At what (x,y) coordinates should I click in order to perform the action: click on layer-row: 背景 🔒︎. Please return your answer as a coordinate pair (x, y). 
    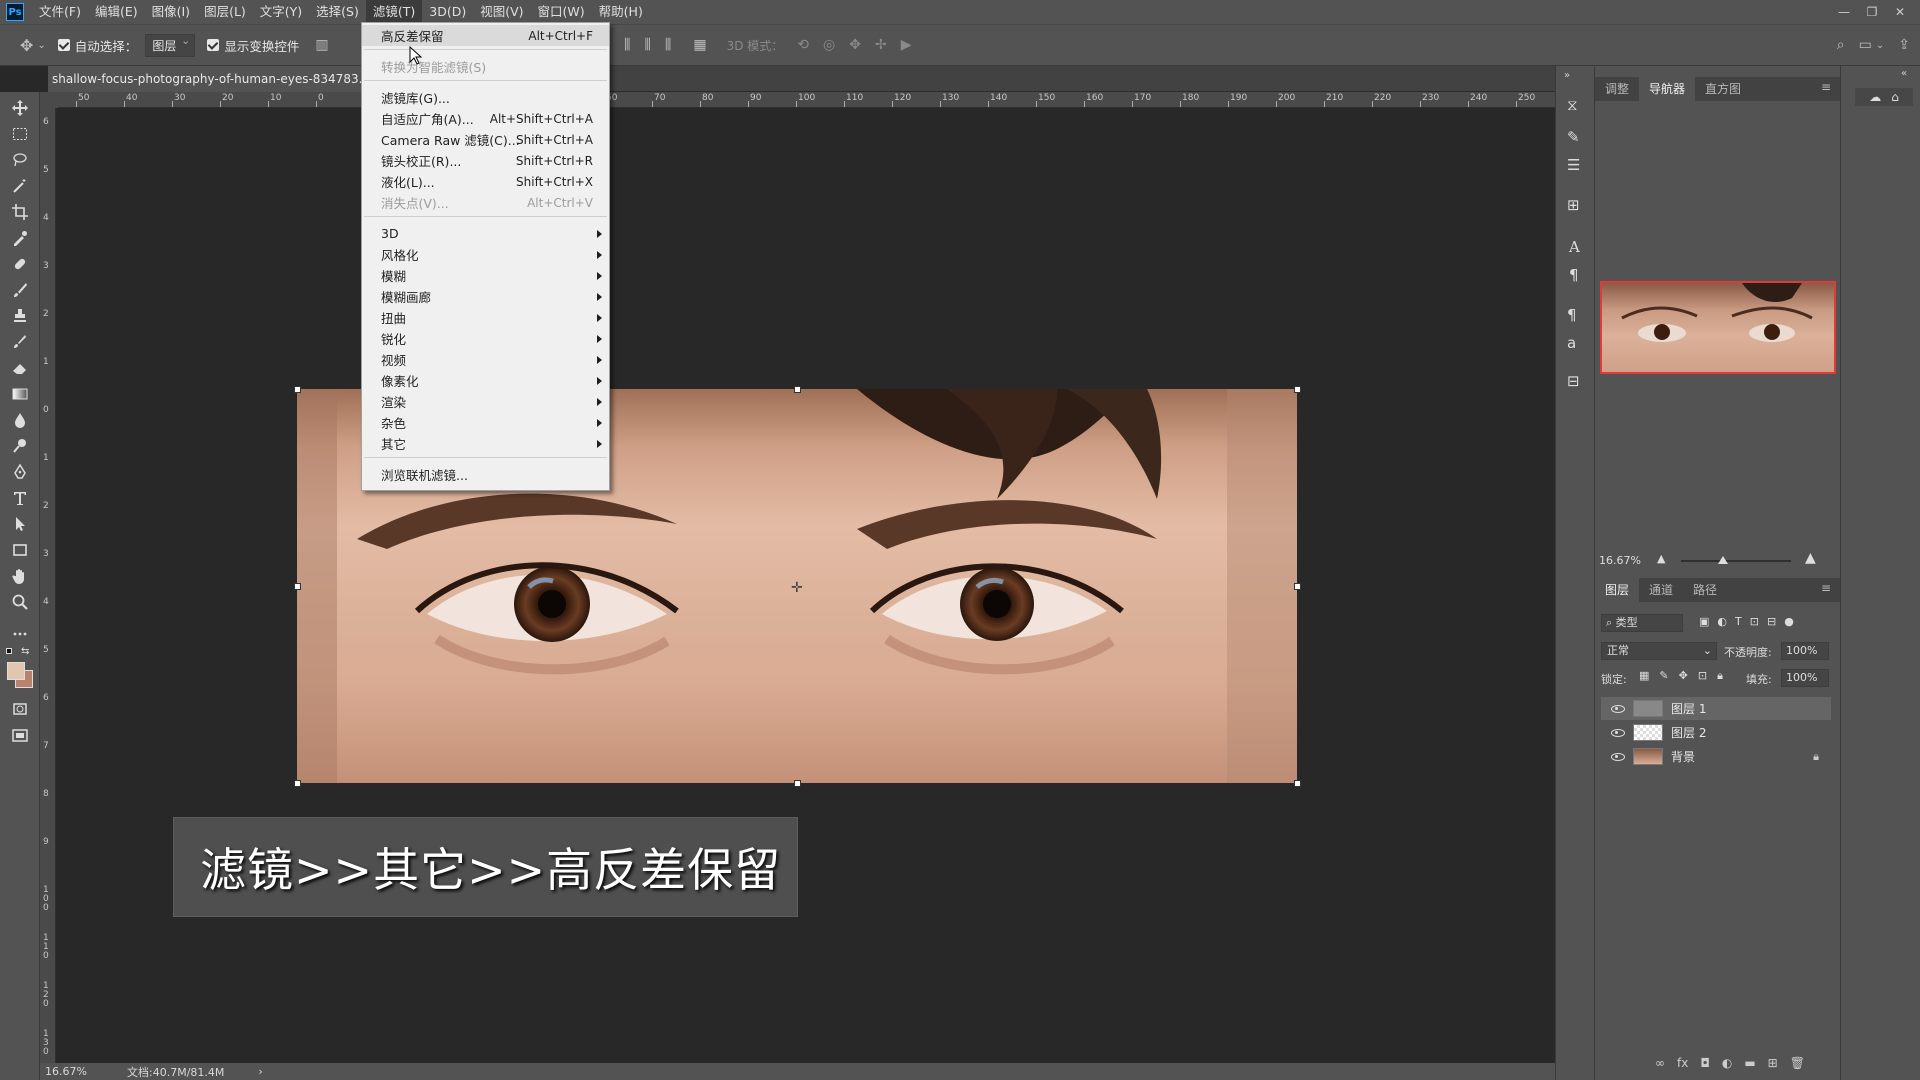
    Looking at the image, I should click on (1716, 756).